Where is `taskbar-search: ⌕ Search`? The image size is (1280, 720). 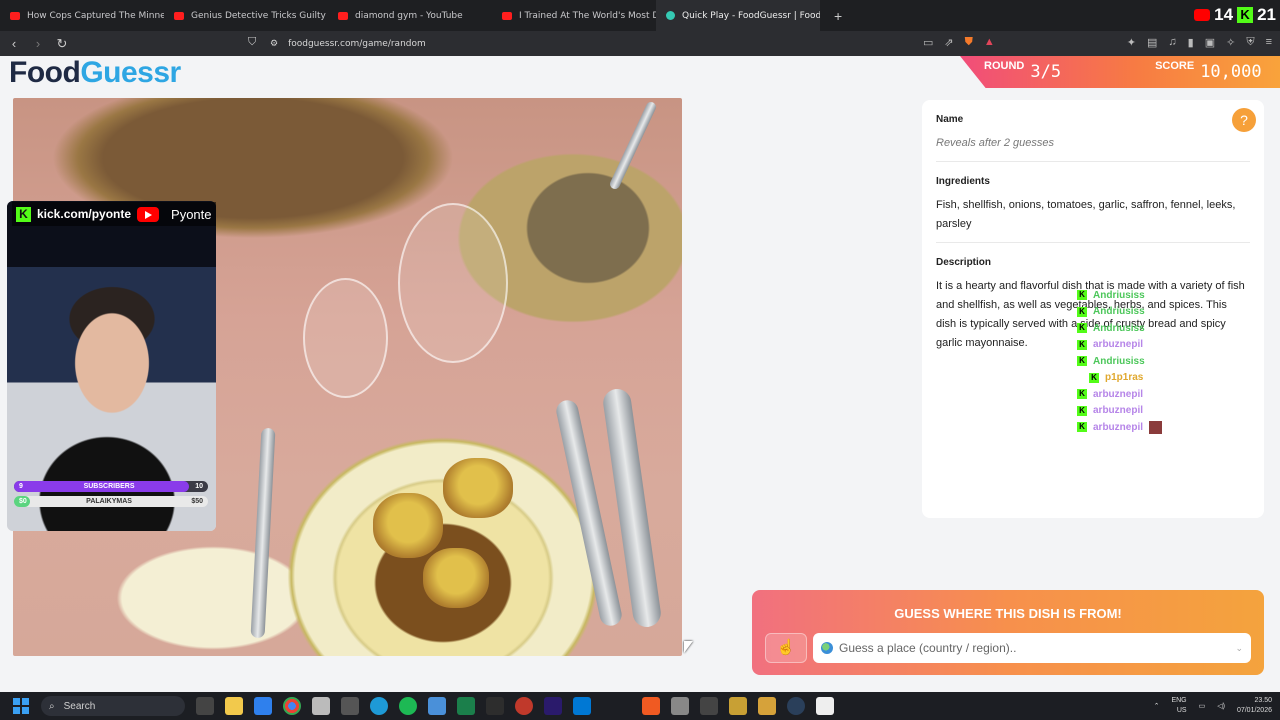
taskbar-search: ⌕ Search is located at coordinates (113, 706).